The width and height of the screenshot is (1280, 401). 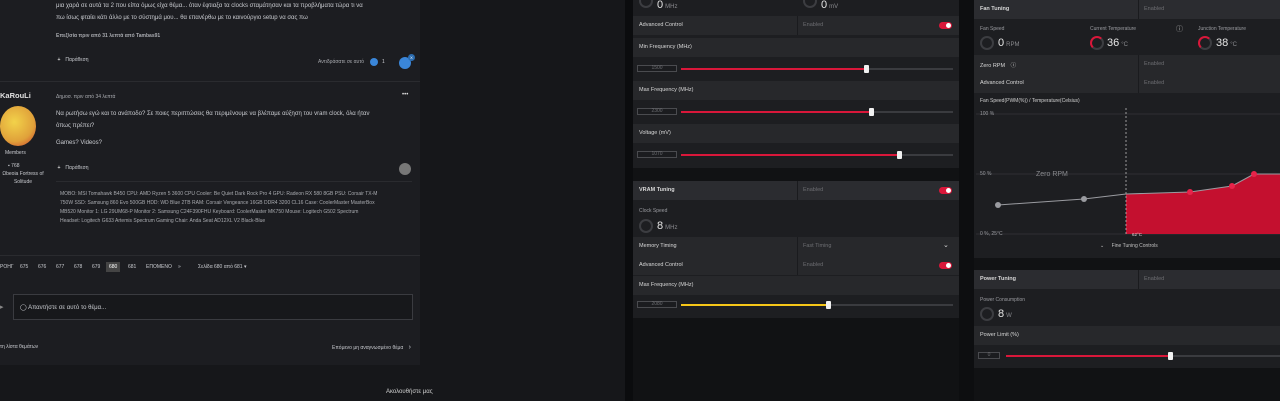 What do you see at coordinates (42, 267) in the screenshot?
I see `pagination-page: 676` at bounding box center [42, 267].